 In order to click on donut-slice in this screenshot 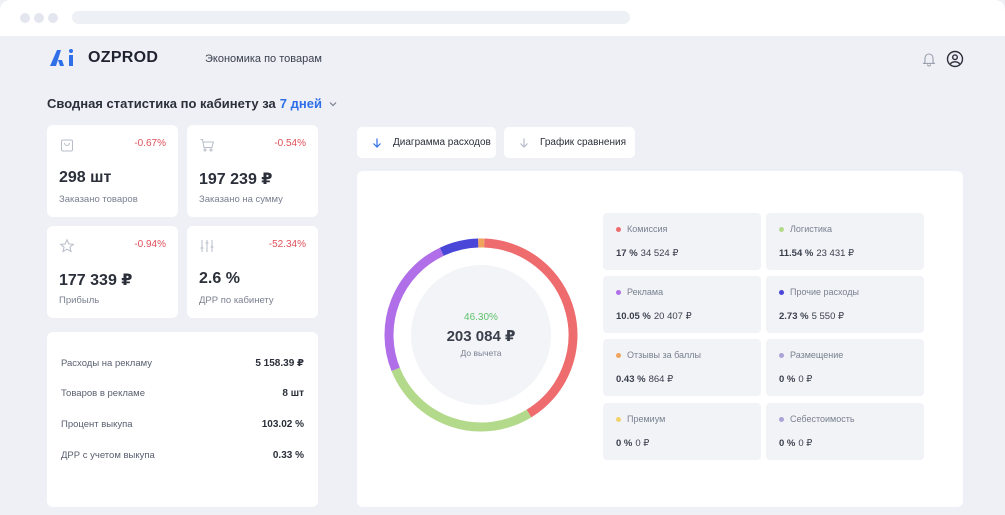, I will do `click(459, 247)`.